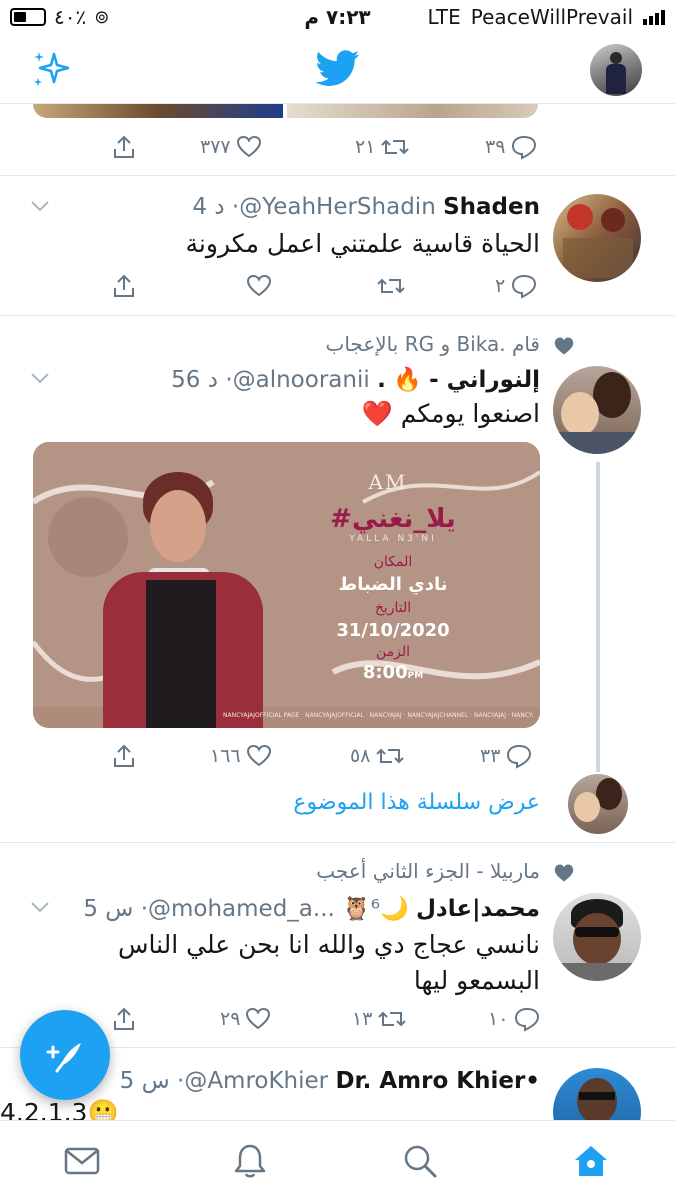 The height and width of the screenshot is (1200, 675). What do you see at coordinates (301, 380) in the screenshot?
I see `user-handle: @alnooranii` at bounding box center [301, 380].